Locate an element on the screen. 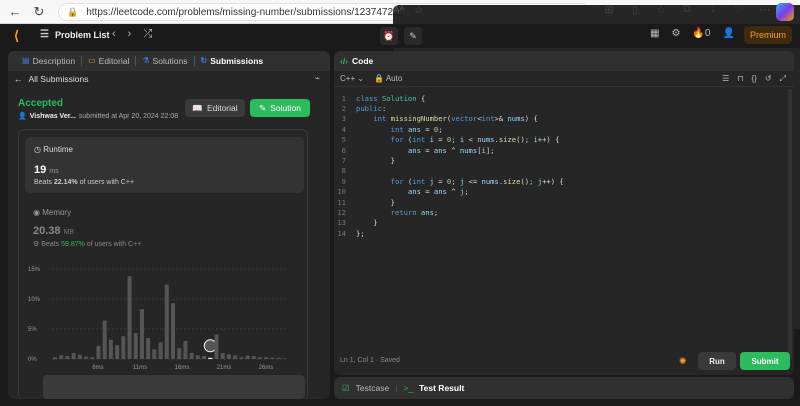 The width and height of the screenshot is (800, 406). code-line: 12 return ans; is located at coordinates (559, 212).